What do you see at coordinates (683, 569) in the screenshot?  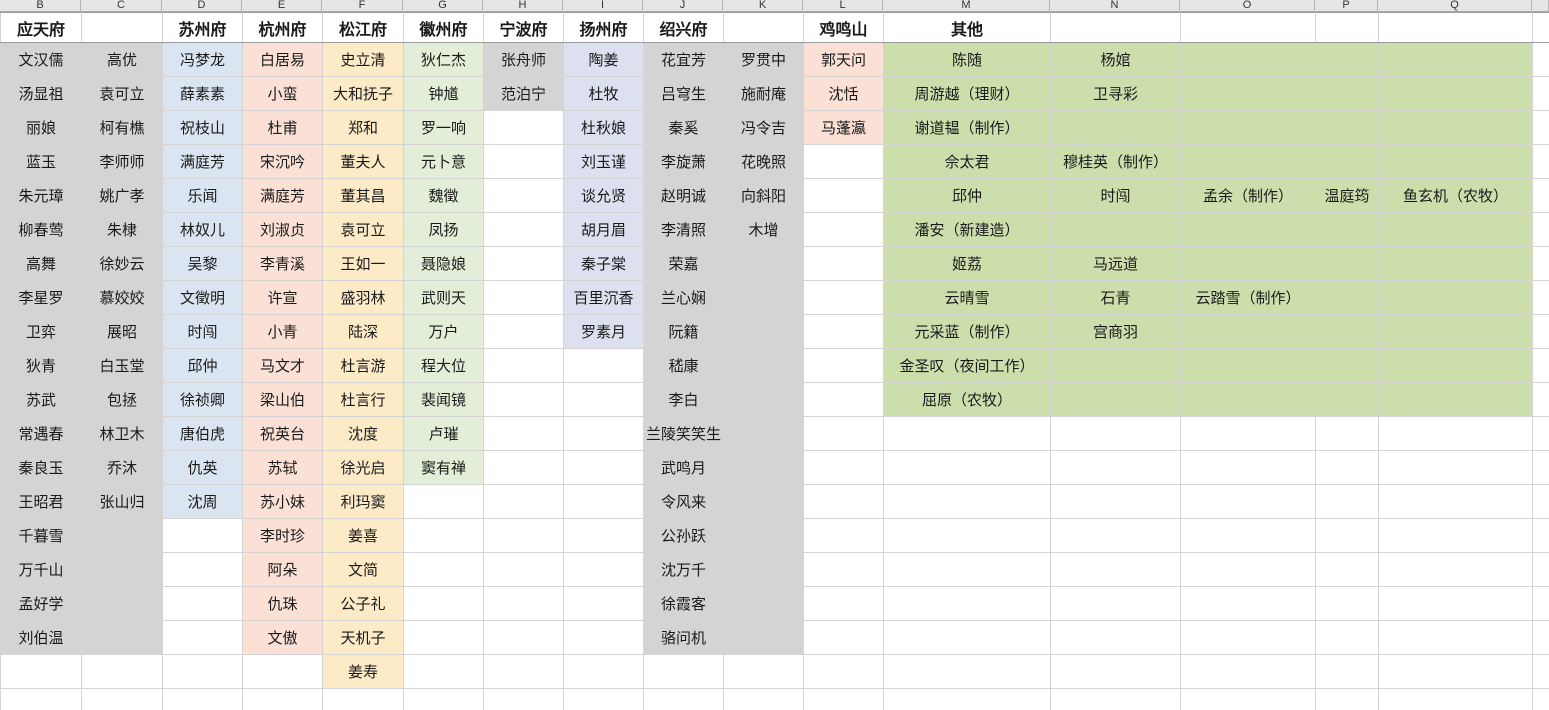 I see `cell-j-16: 沈万千` at bounding box center [683, 569].